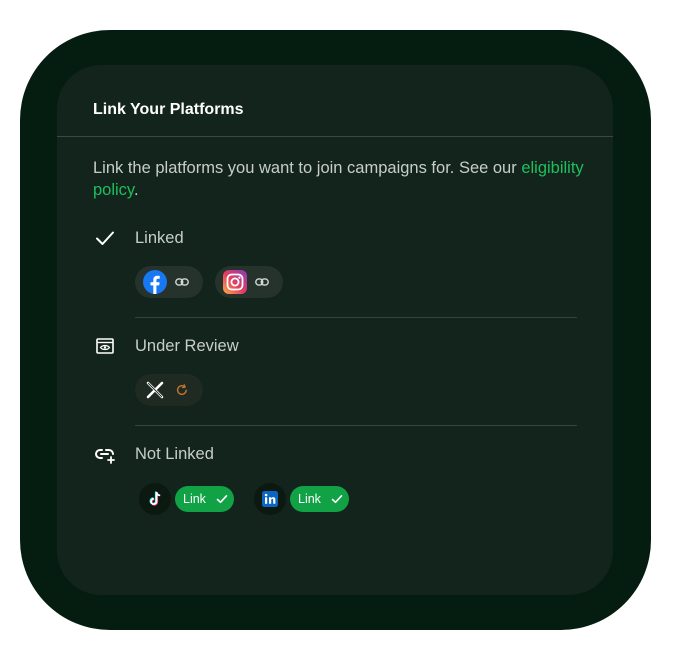  Describe the element at coordinates (309, 499) in the screenshot. I see `link-linkedin-label: Link` at that location.